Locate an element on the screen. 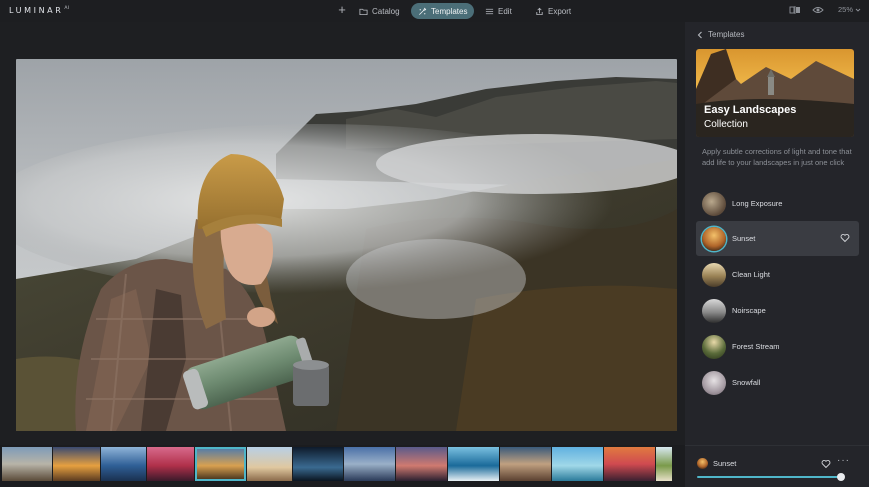  applied-template-bar: Sunset ··· is located at coordinates (777, 466).